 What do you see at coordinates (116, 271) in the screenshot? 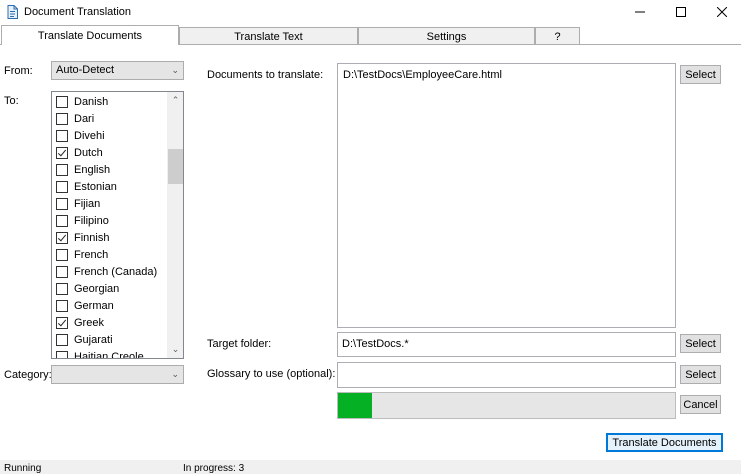
I see `language-label: French (Canada)` at bounding box center [116, 271].